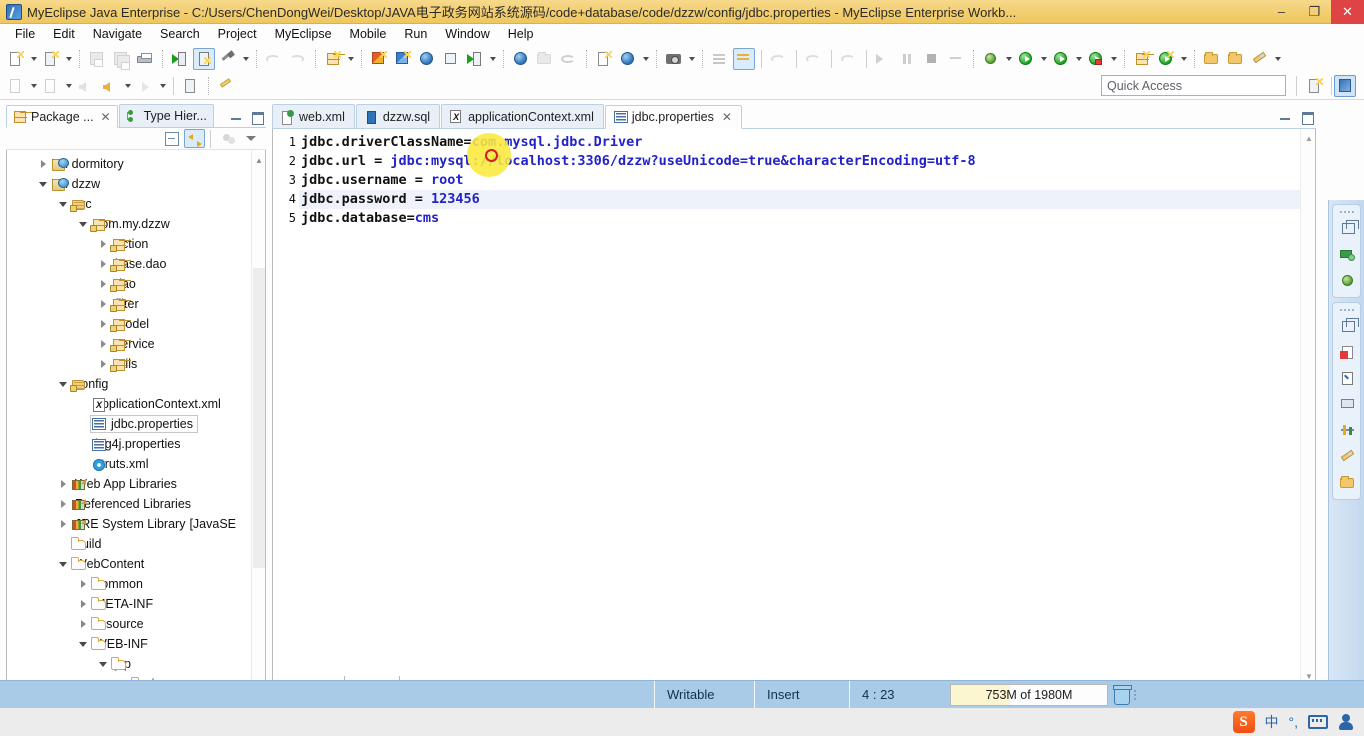 This screenshot has width=1364, height=736. I want to click on tree-vertical-scrollbar: ▲ ▼, so click(258, 426).